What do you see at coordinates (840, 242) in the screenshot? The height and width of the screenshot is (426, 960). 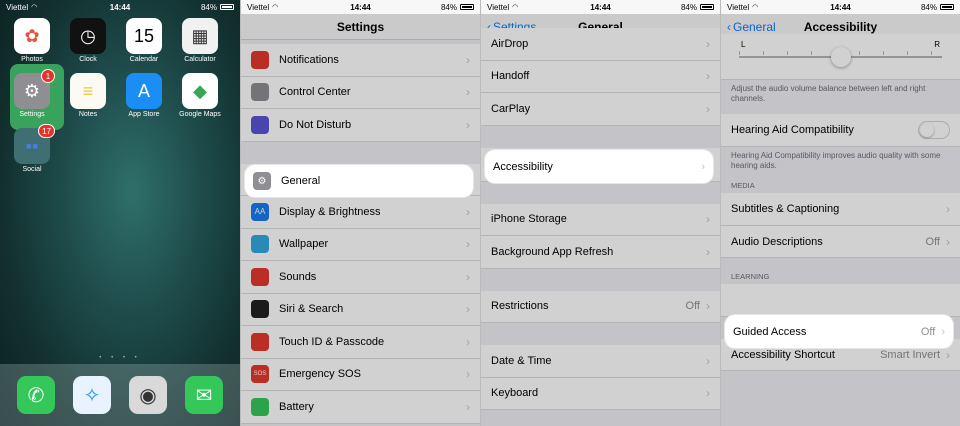 I see `list-item: Audio Descriptions Off ›` at bounding box center [840, 242].